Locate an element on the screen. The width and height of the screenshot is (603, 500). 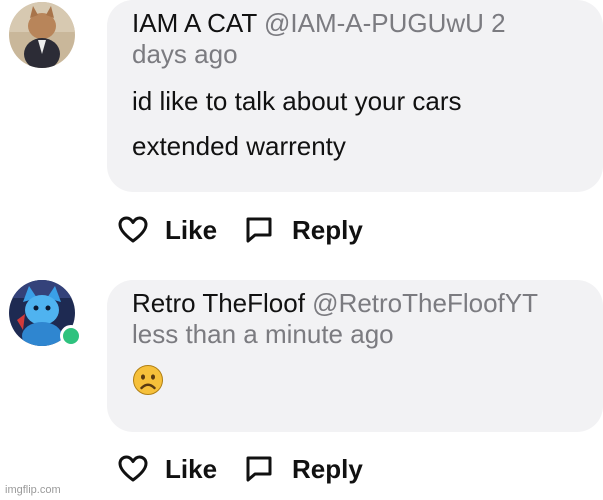
online-status-indicator is located at coordinates (71, 336).